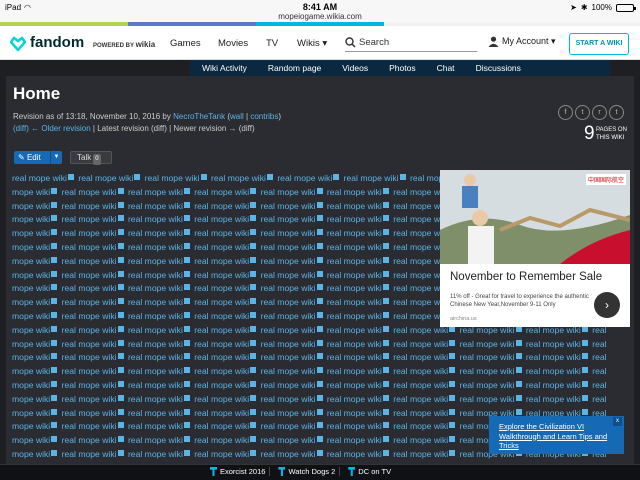  I want to click on revision-author-link: NecroTheTank, so click(199, 116).